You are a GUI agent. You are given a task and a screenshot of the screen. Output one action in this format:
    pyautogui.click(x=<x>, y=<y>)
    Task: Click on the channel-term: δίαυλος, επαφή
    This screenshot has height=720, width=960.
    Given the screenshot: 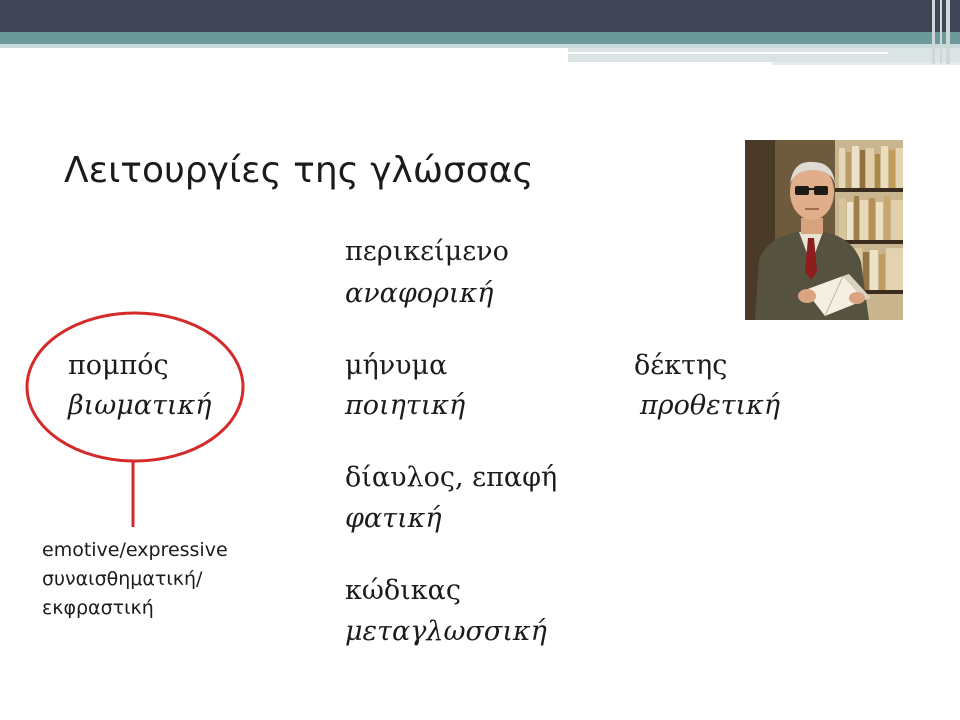 What is the action you would take?
    pyautogui.click(x=451, y=477)
    